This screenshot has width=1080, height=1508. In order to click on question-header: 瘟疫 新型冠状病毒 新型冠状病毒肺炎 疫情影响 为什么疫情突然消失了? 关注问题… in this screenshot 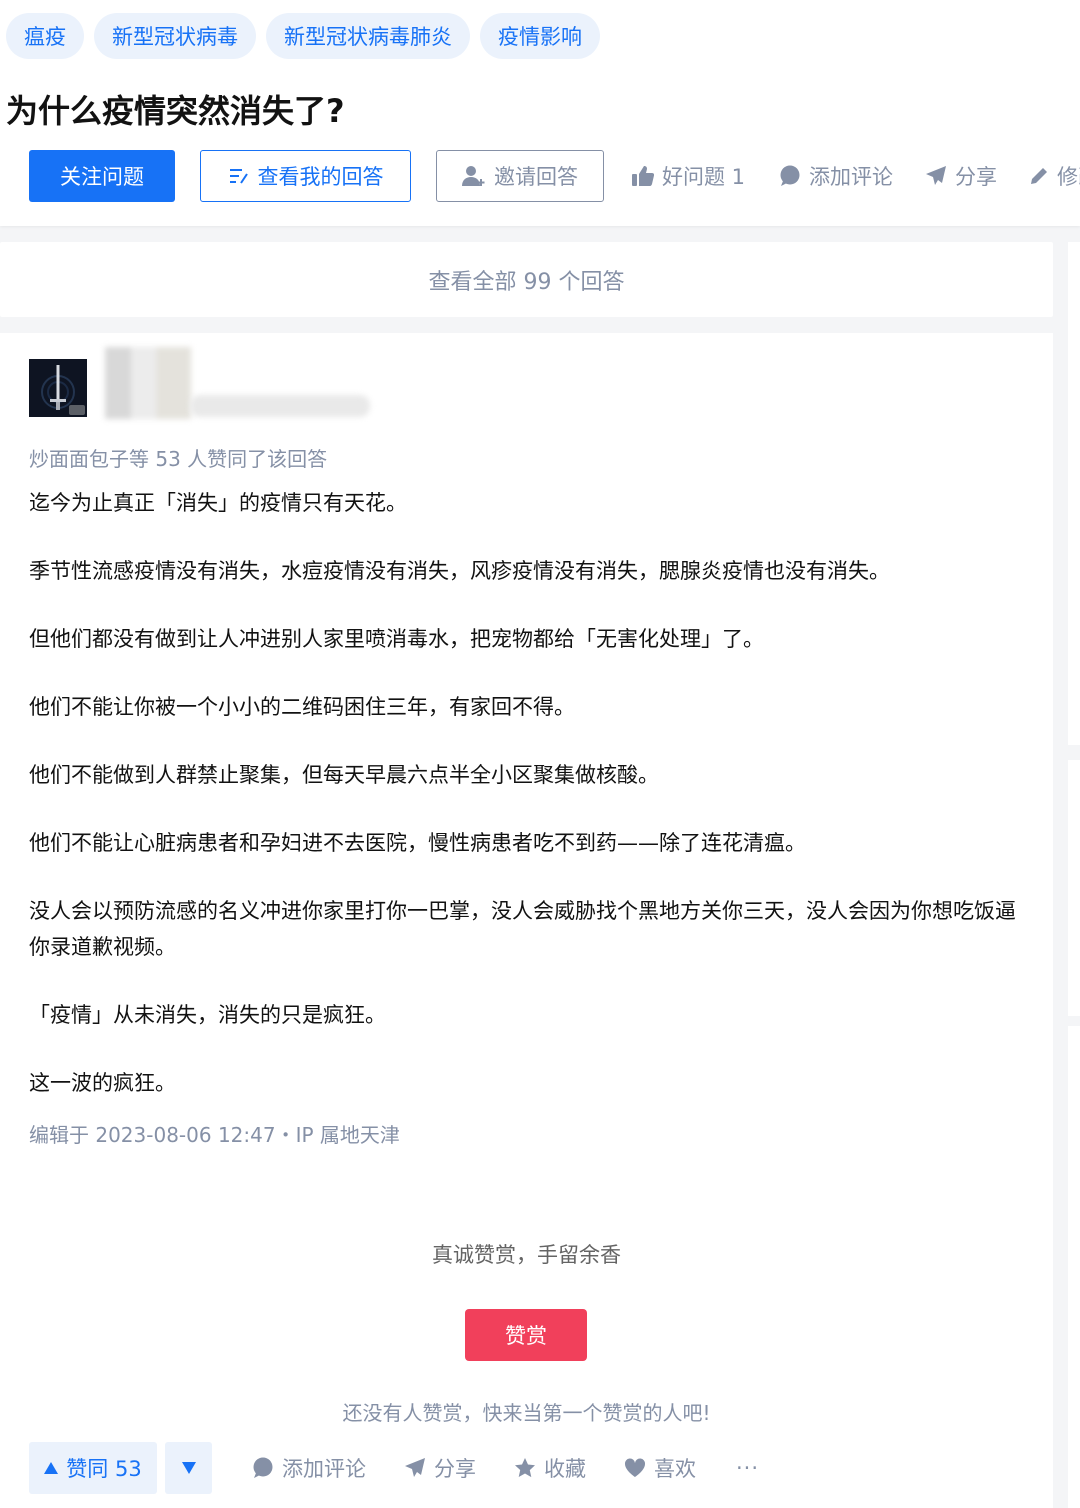, I will do `click(540, 113)`.